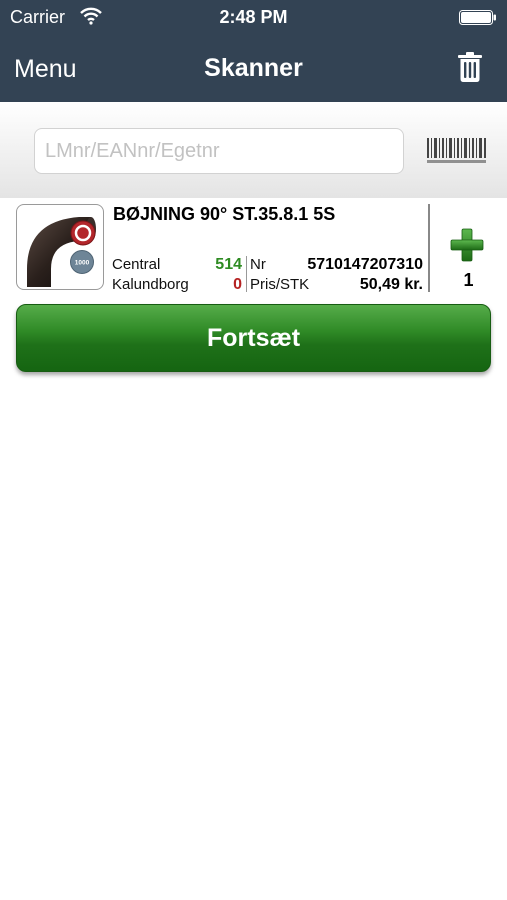 The height and width of the screenshot is (900, 507). Describe the element at coordinates (280, 284) in the screenshot. I see `price-label: Pris/STK` at that location.